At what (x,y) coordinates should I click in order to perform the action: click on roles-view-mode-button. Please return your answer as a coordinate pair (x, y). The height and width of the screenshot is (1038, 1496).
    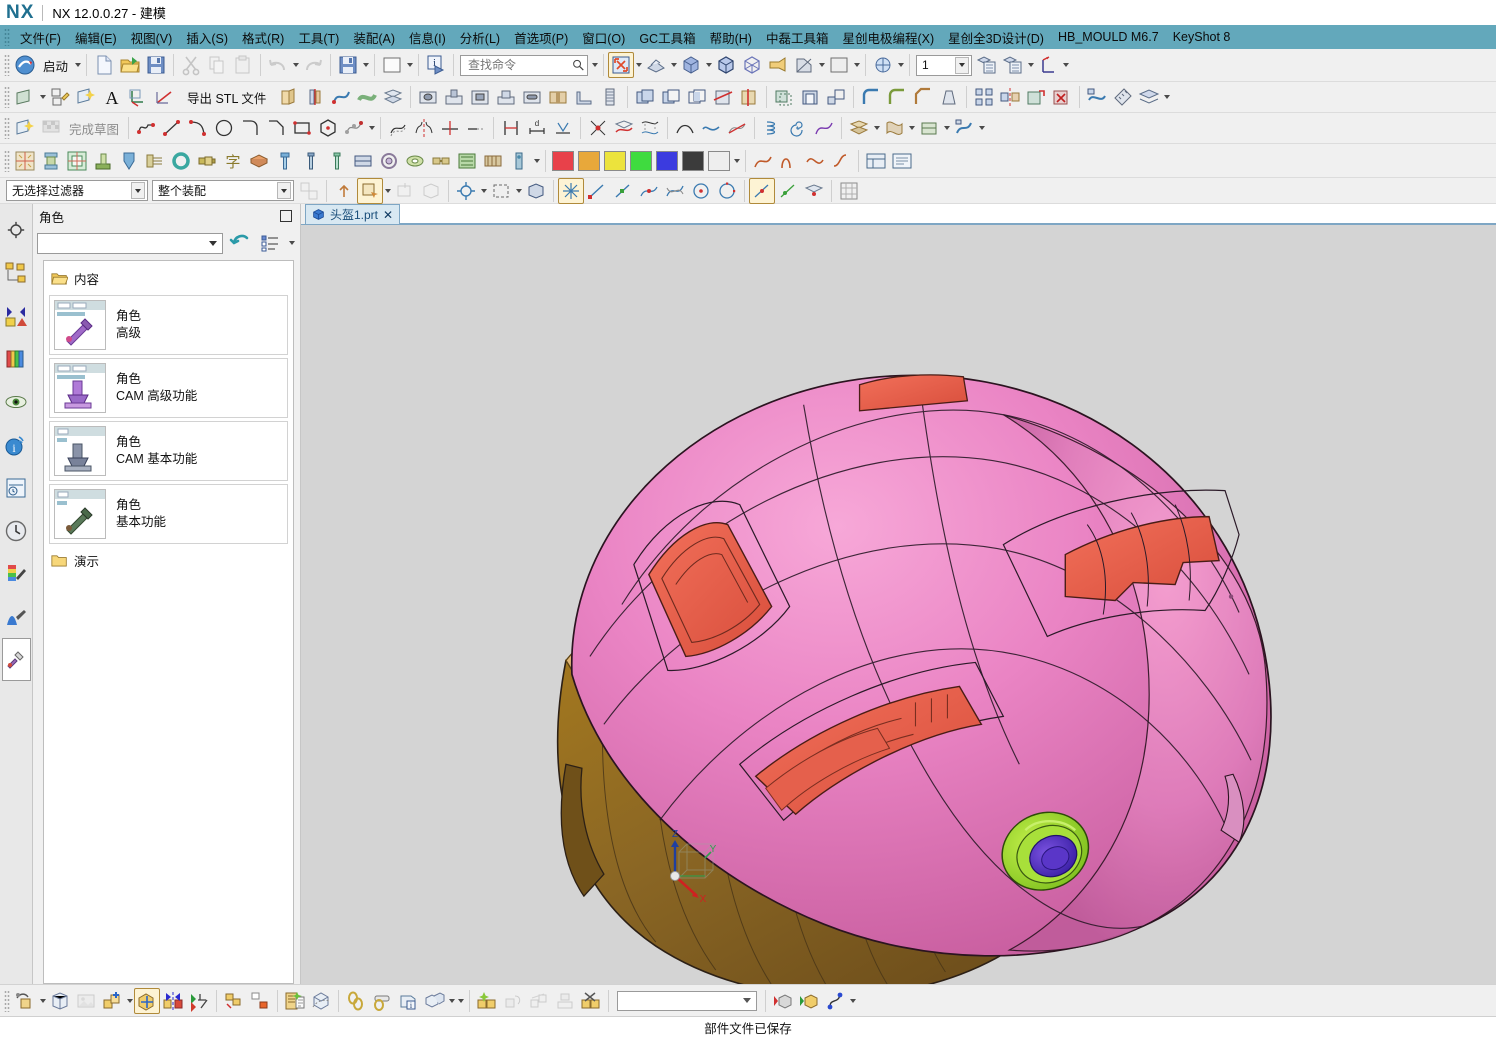
    Looking at the image, I should click on (270, 243).